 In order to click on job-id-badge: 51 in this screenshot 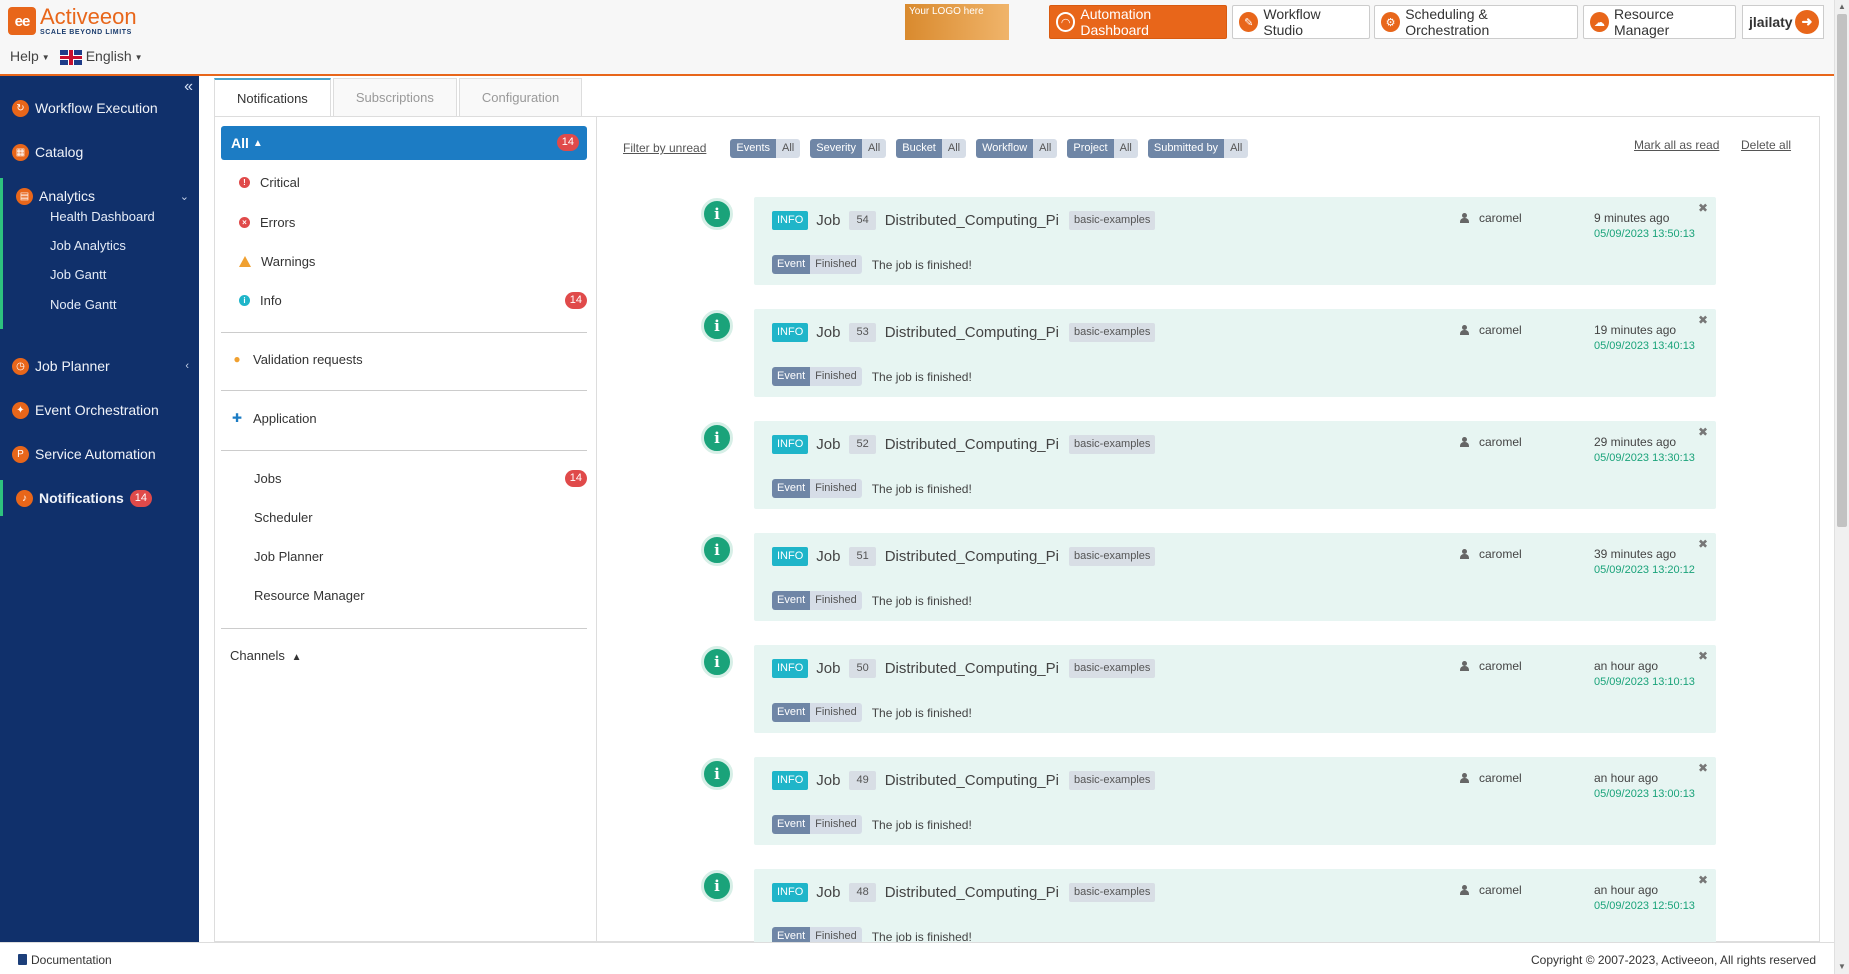, I will do `click(862, 556)`.